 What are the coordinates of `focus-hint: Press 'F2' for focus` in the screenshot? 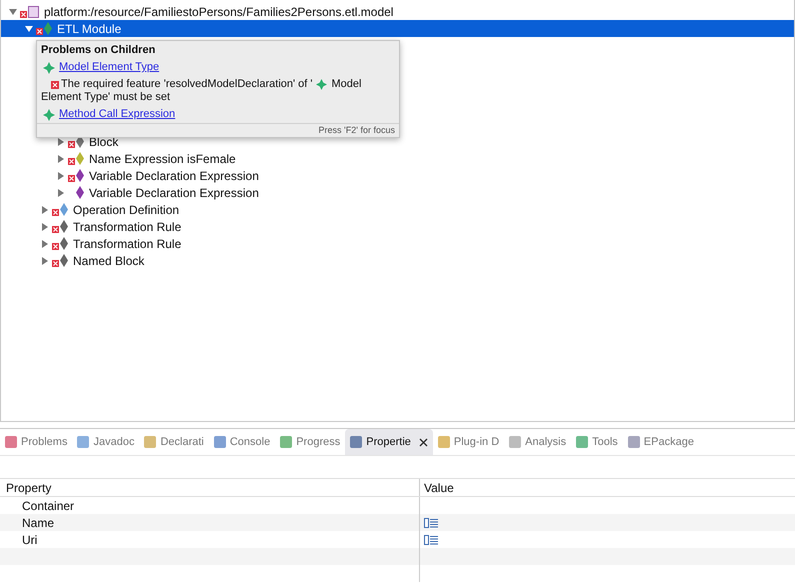 It's located at (356, 130).